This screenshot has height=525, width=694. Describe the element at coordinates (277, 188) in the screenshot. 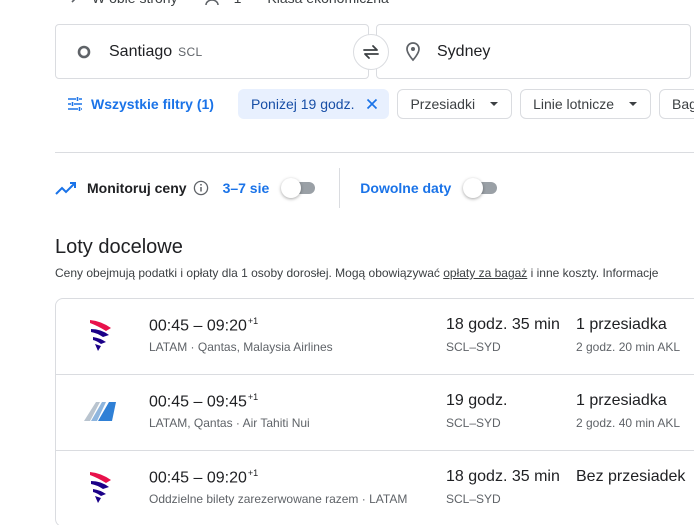

I see `price-tracking-bar: Monitoruj ceny 3–7 sie Dowolne daty` at that location.